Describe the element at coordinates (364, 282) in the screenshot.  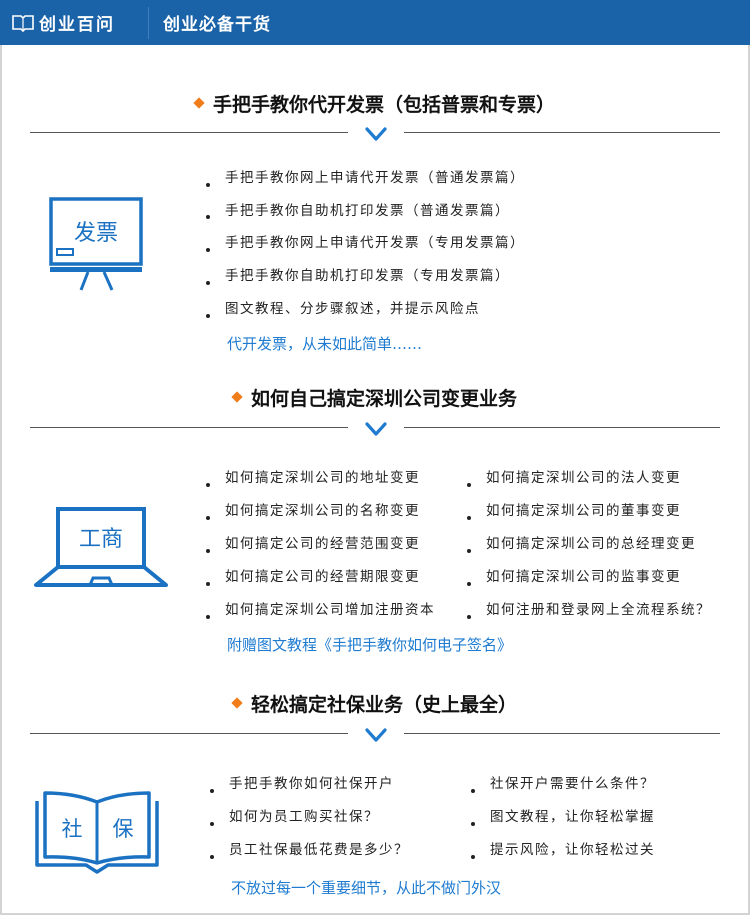
I see `list-item: 手把手教你自助机打印发票（专用发票篇）` at that location.